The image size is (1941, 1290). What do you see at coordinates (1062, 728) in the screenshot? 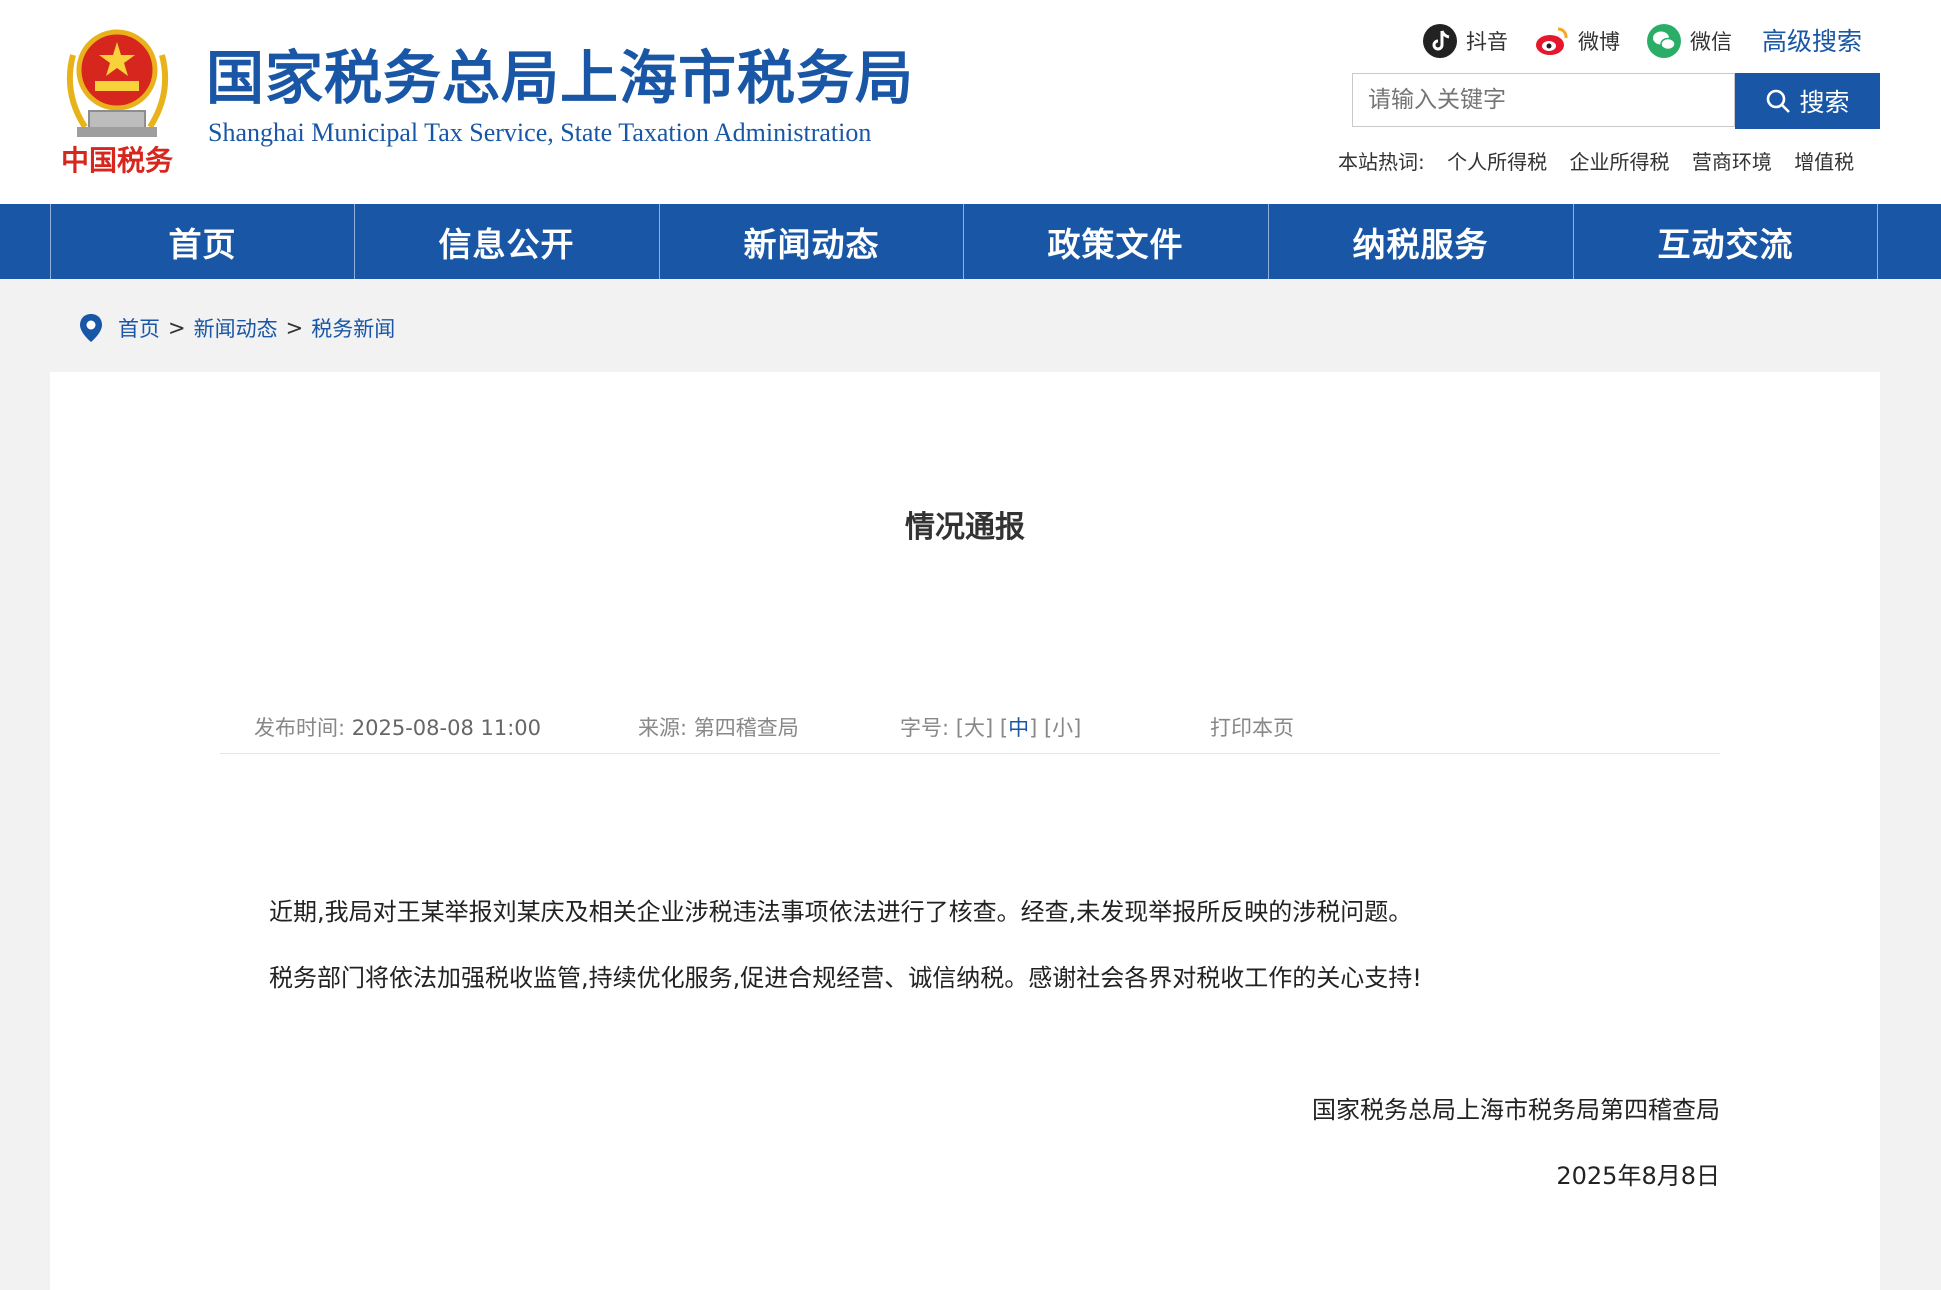
I see `font-size-small: 小` at bounding box center [1062, 728].